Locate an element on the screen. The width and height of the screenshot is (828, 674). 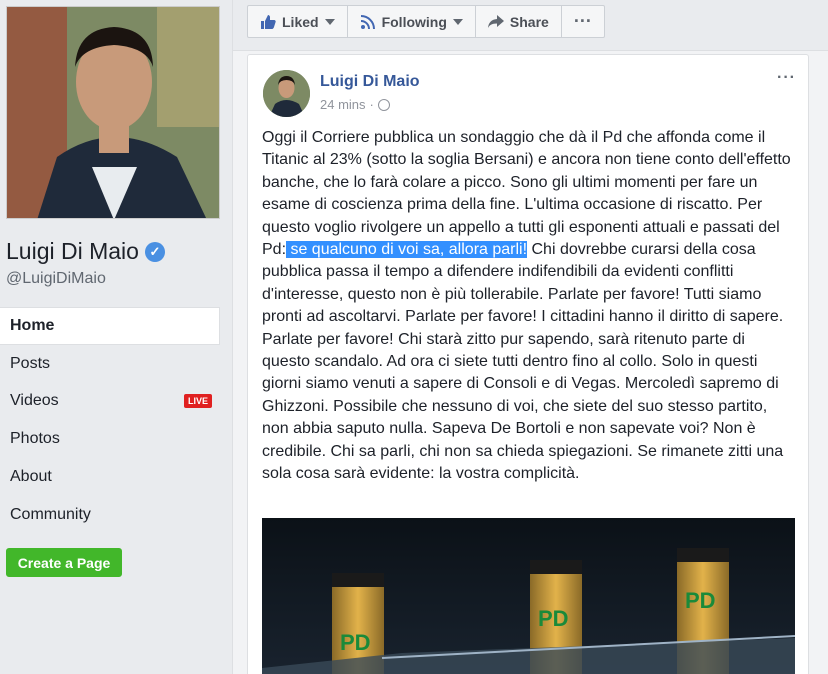
nav-item-label: Home is located at coordinates (32, 325).